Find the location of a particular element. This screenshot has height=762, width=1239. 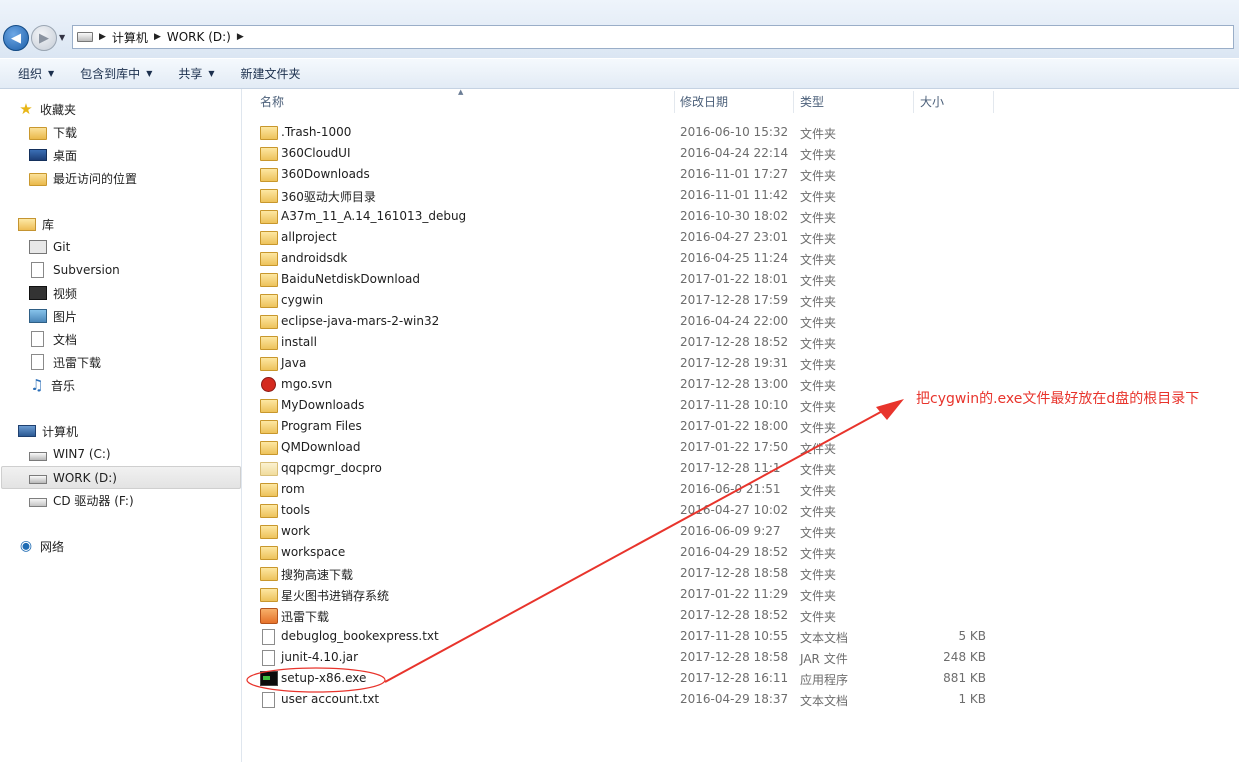

nav-item-pictures: 图片 is located at coordinates (53, 316).